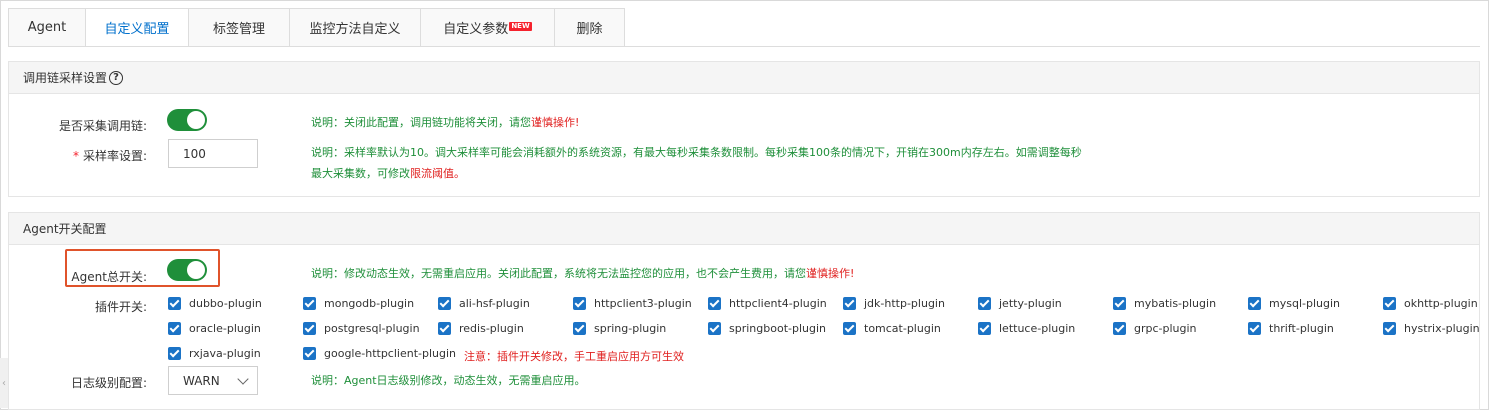  I want to click on agent-master-label: Agent总开关:, so click(109, 277).